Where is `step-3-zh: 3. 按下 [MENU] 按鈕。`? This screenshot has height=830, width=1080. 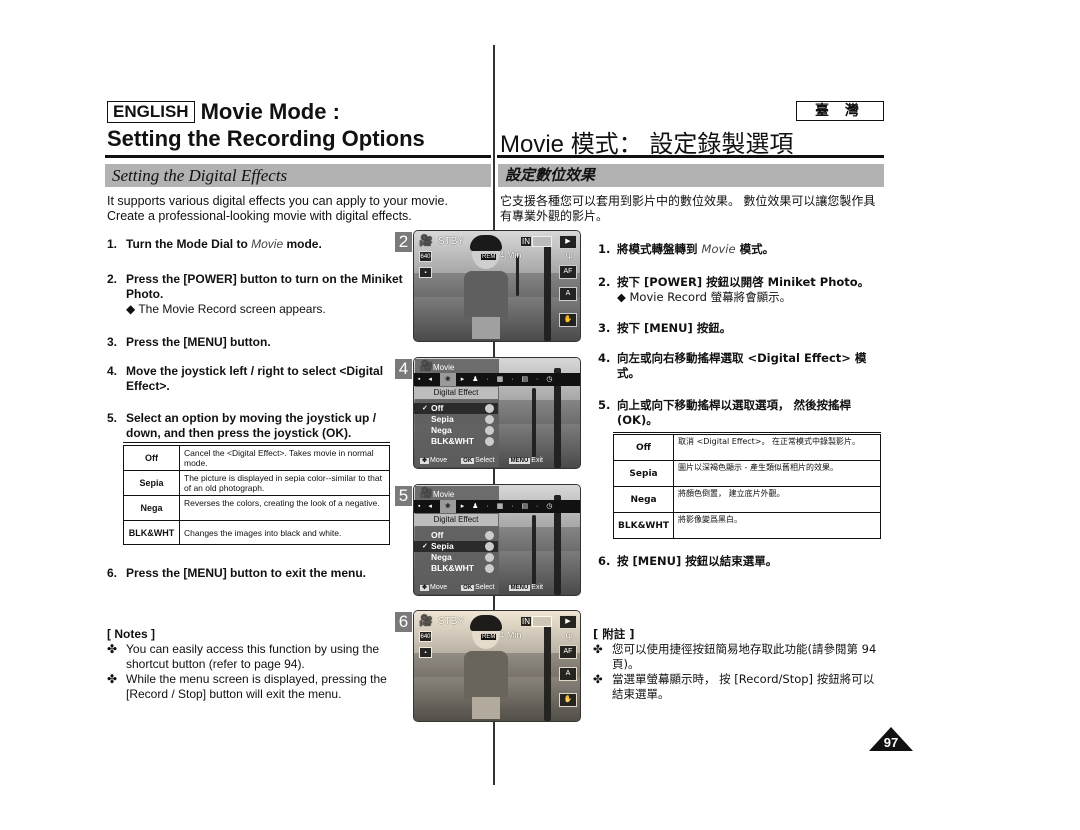 step-3-zh: 3. 按下 [MENU] 按鈕。 is located at coordinates (665, 328).